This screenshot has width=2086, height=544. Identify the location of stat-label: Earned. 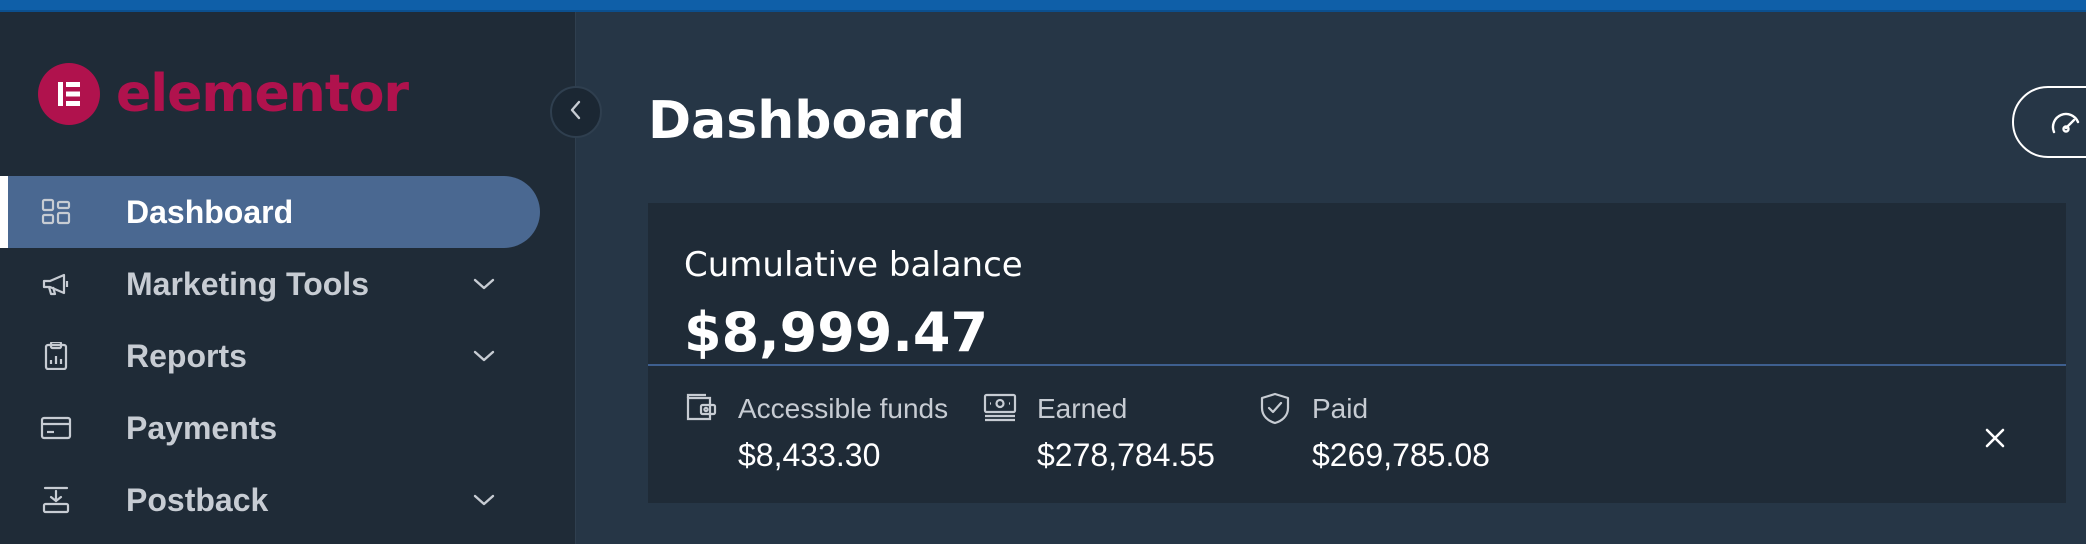
(1082, 408).